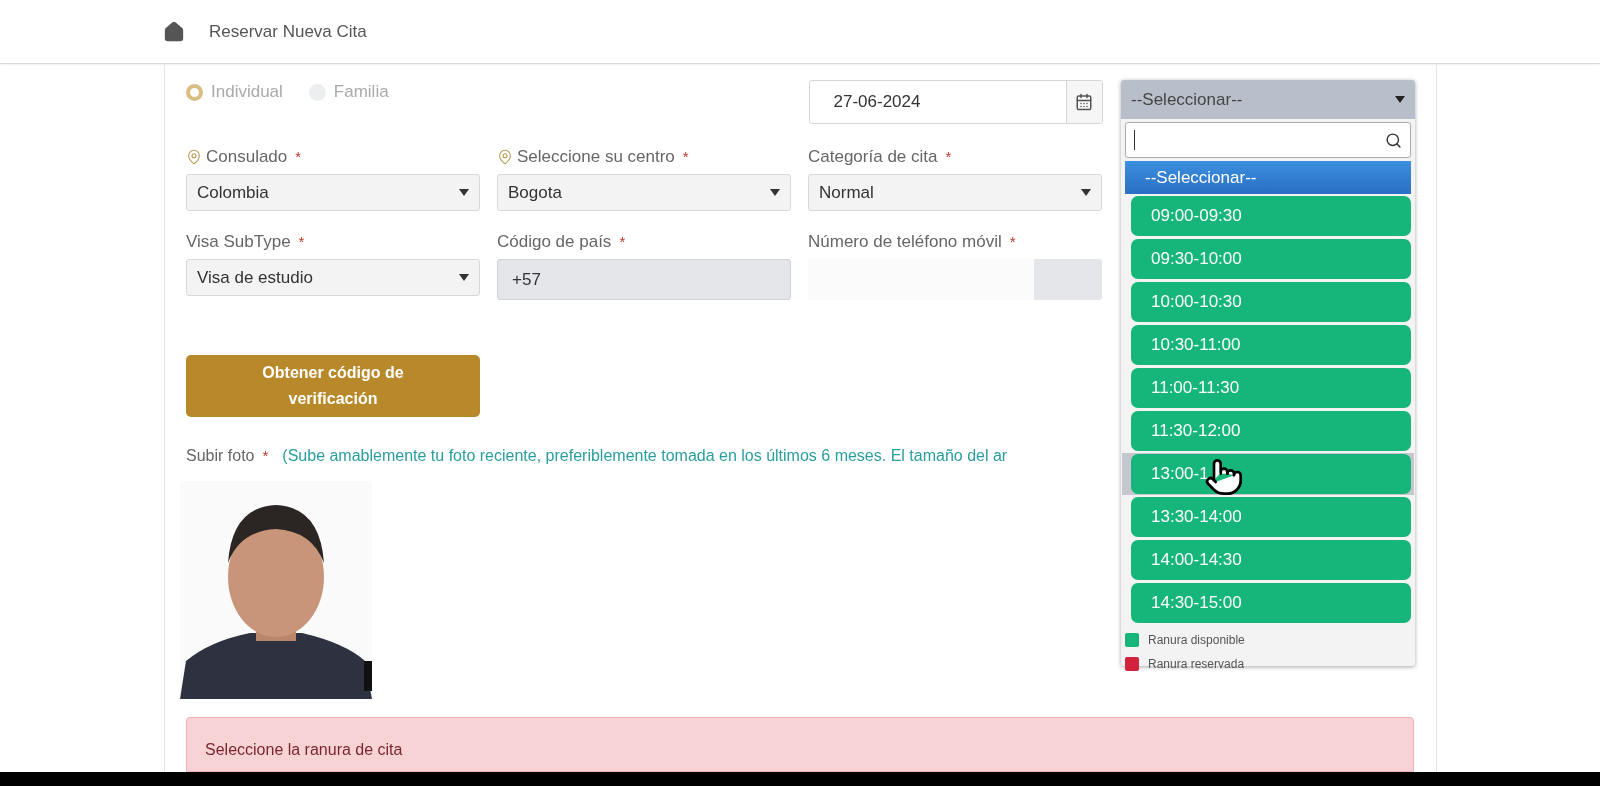 This screenshot has width=1600, height=786. I want to click on verification-button: Obtener código de verificación, so click(333, 386).